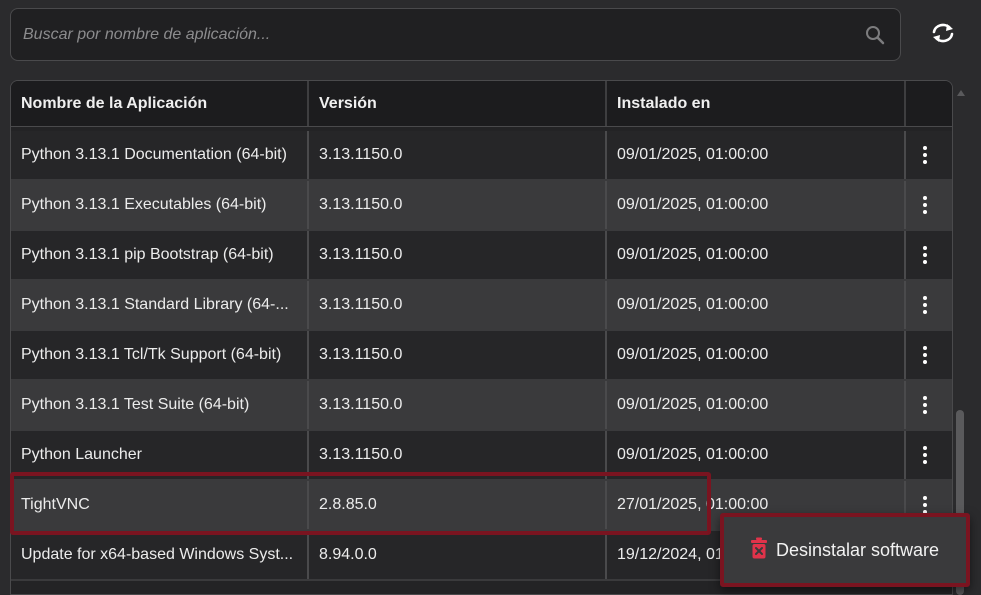 This screenshot has width=981, height=595. What do you see at coordinates (759, 550) in the screenshot?
I see `trash-icon` at bounding box center [759, 550].